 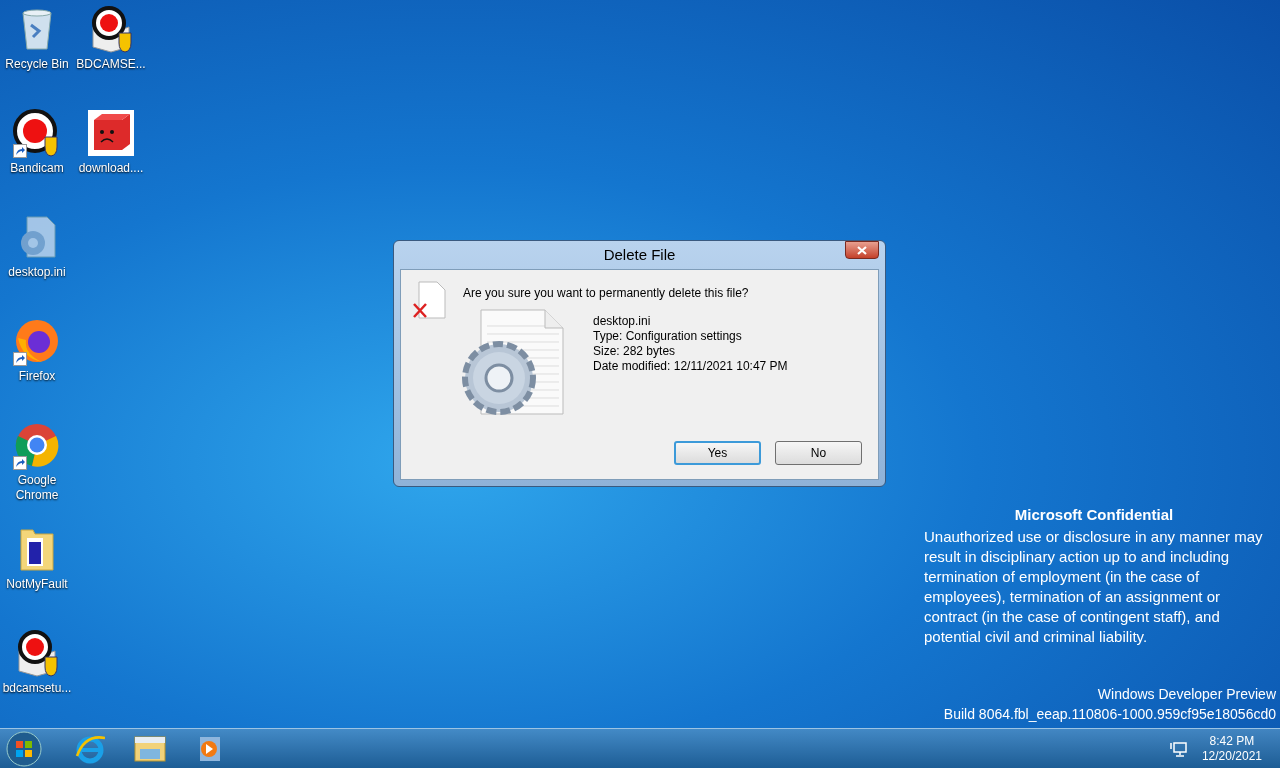 What do you see at coordinates (430, 300) in the screenshot?
I see `file-delete-icon` at bounding box center [430, 300].